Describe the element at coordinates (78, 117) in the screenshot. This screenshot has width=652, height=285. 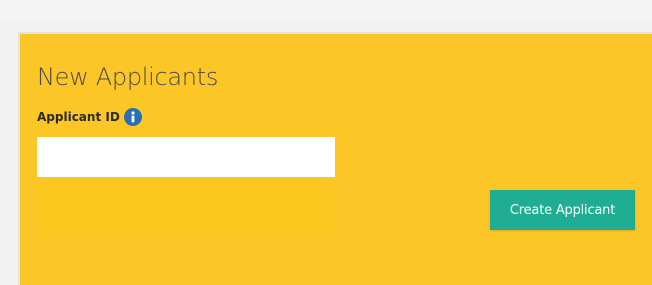
I see `applicant-id-label: Applicant ID` at that location.